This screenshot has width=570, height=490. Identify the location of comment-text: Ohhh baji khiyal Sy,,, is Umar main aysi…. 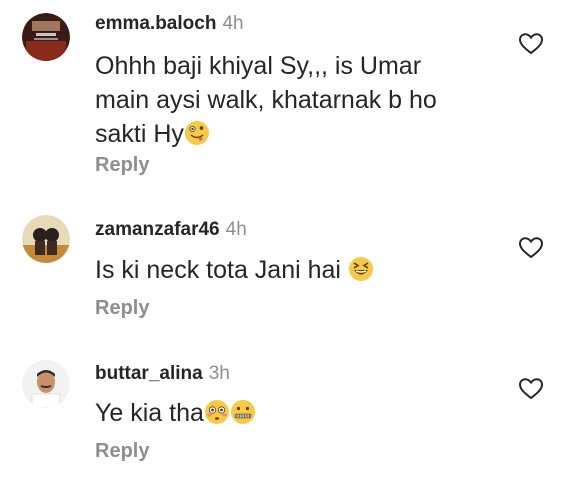
(295, 100).